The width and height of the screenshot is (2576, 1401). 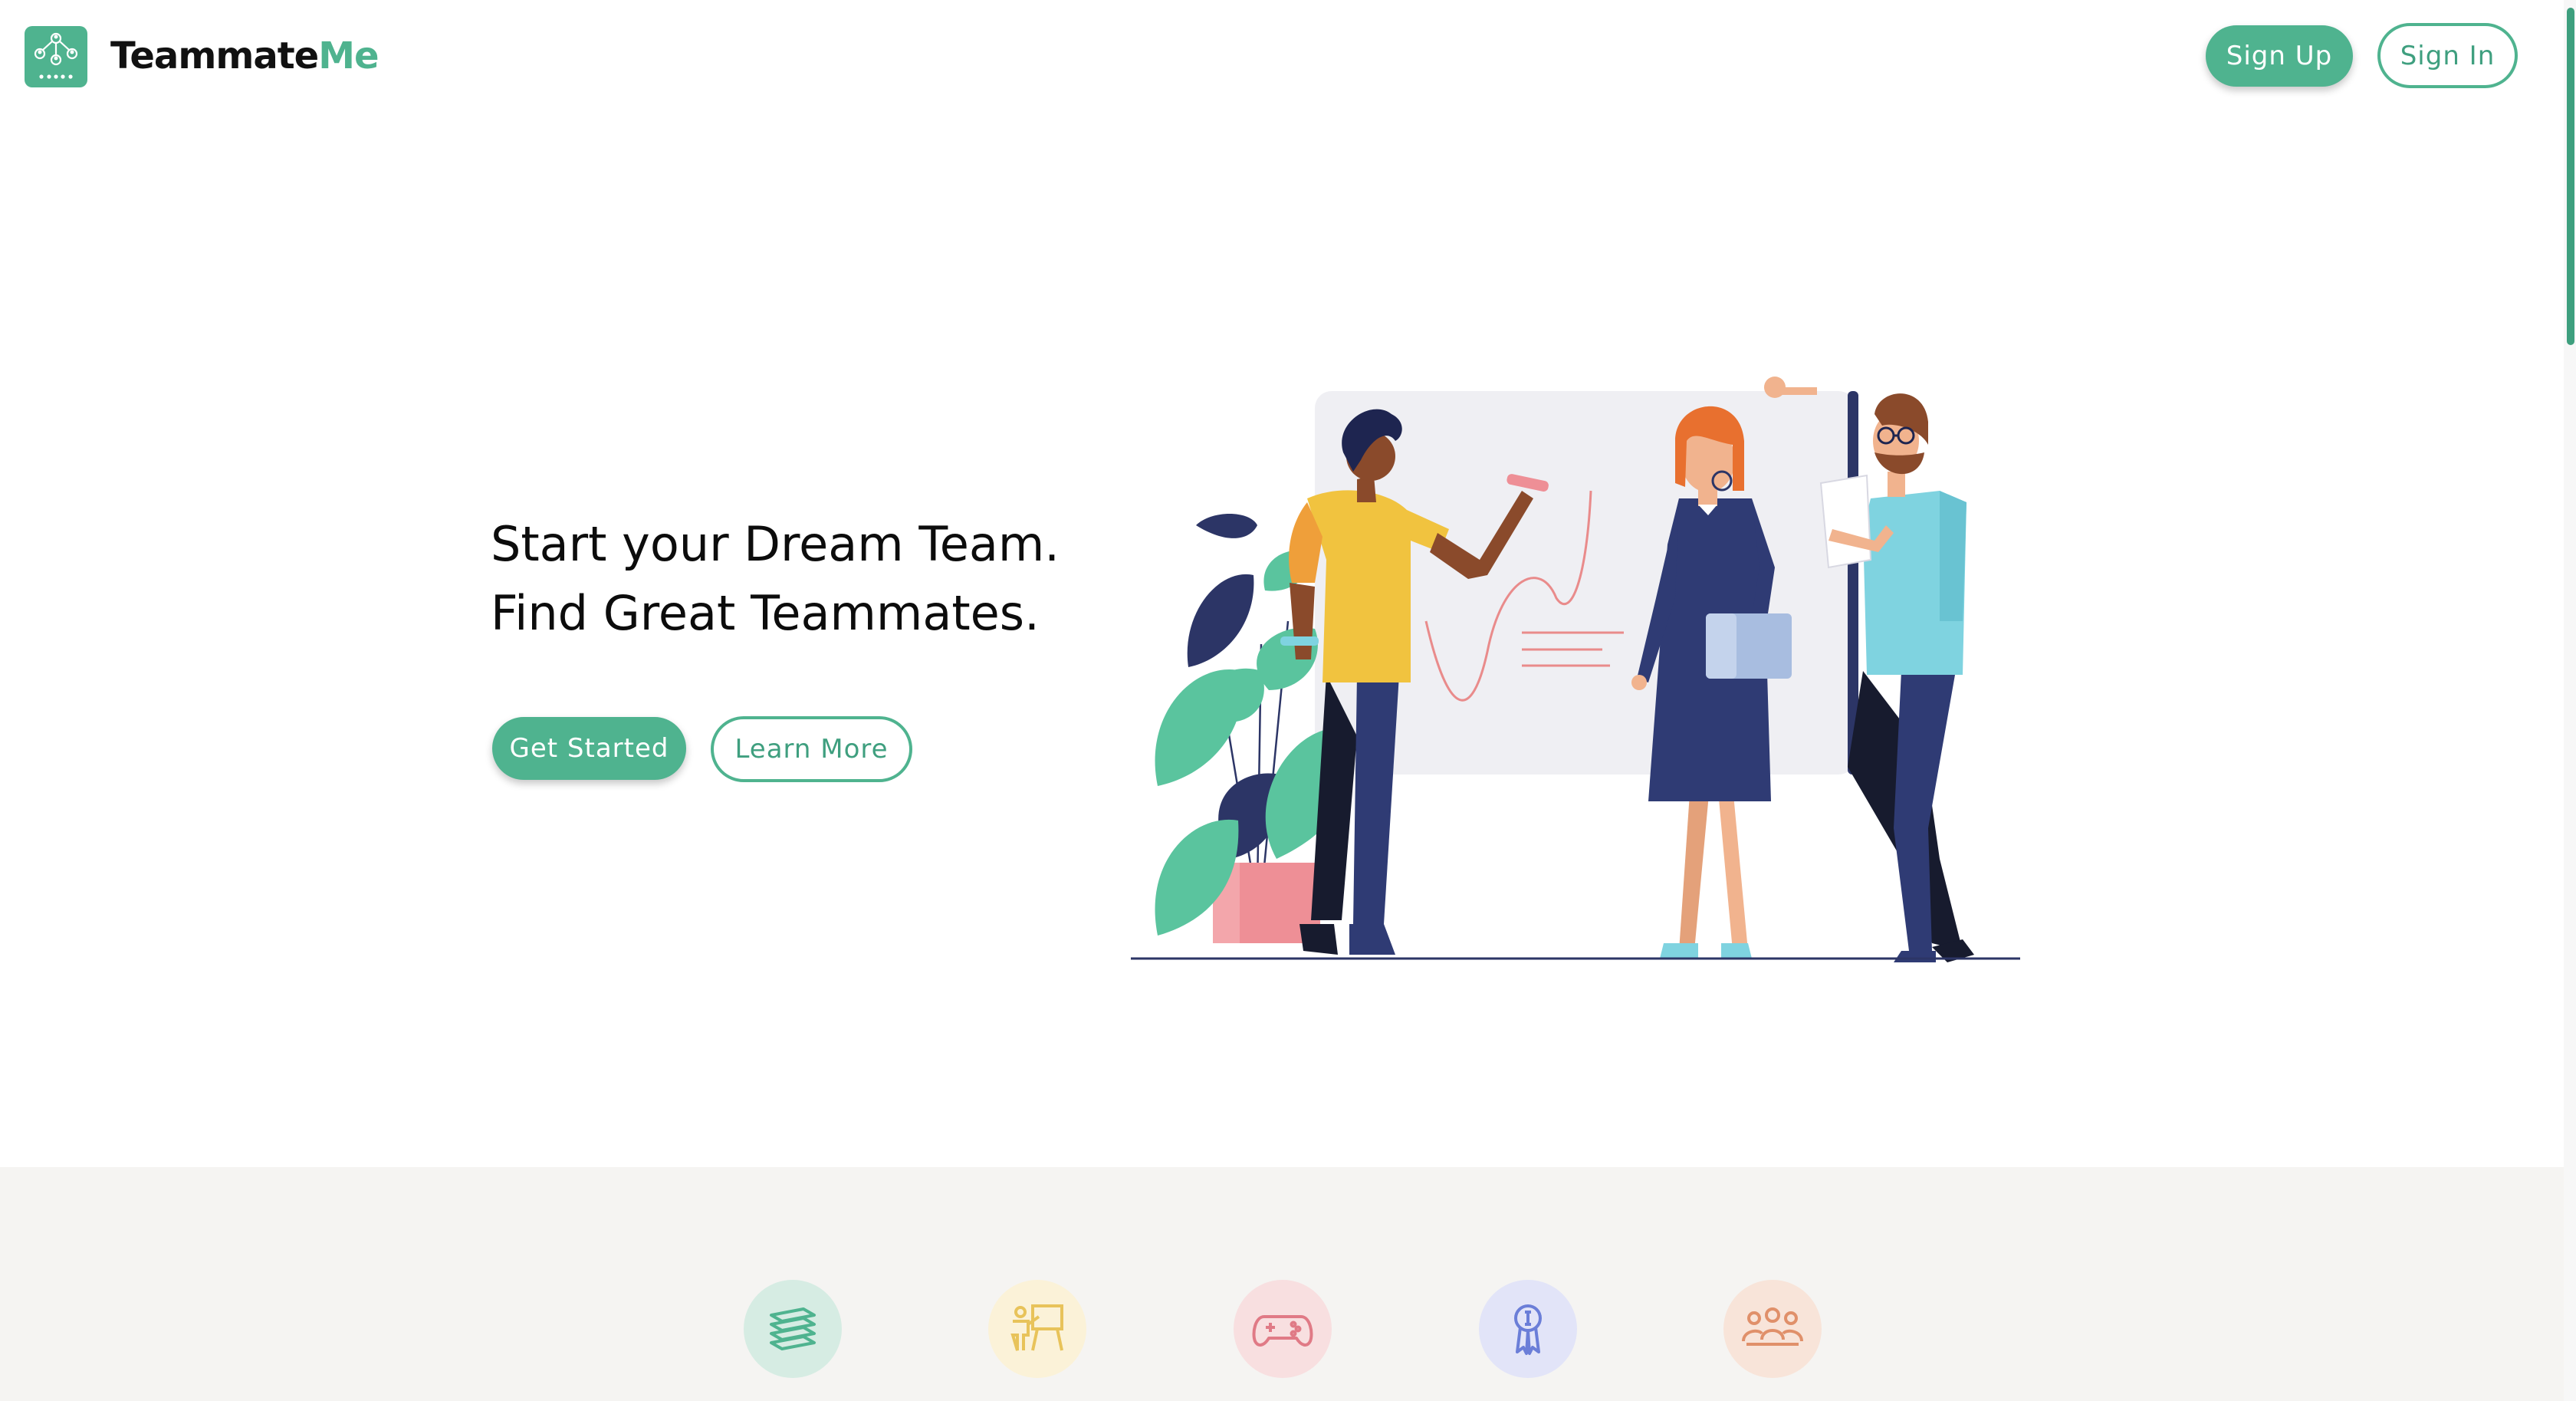 What do you see at coordinates (2280, 56) in the screenshot?
I see `sign-up-button: Sign Up` at bounding box center [2280, 56].